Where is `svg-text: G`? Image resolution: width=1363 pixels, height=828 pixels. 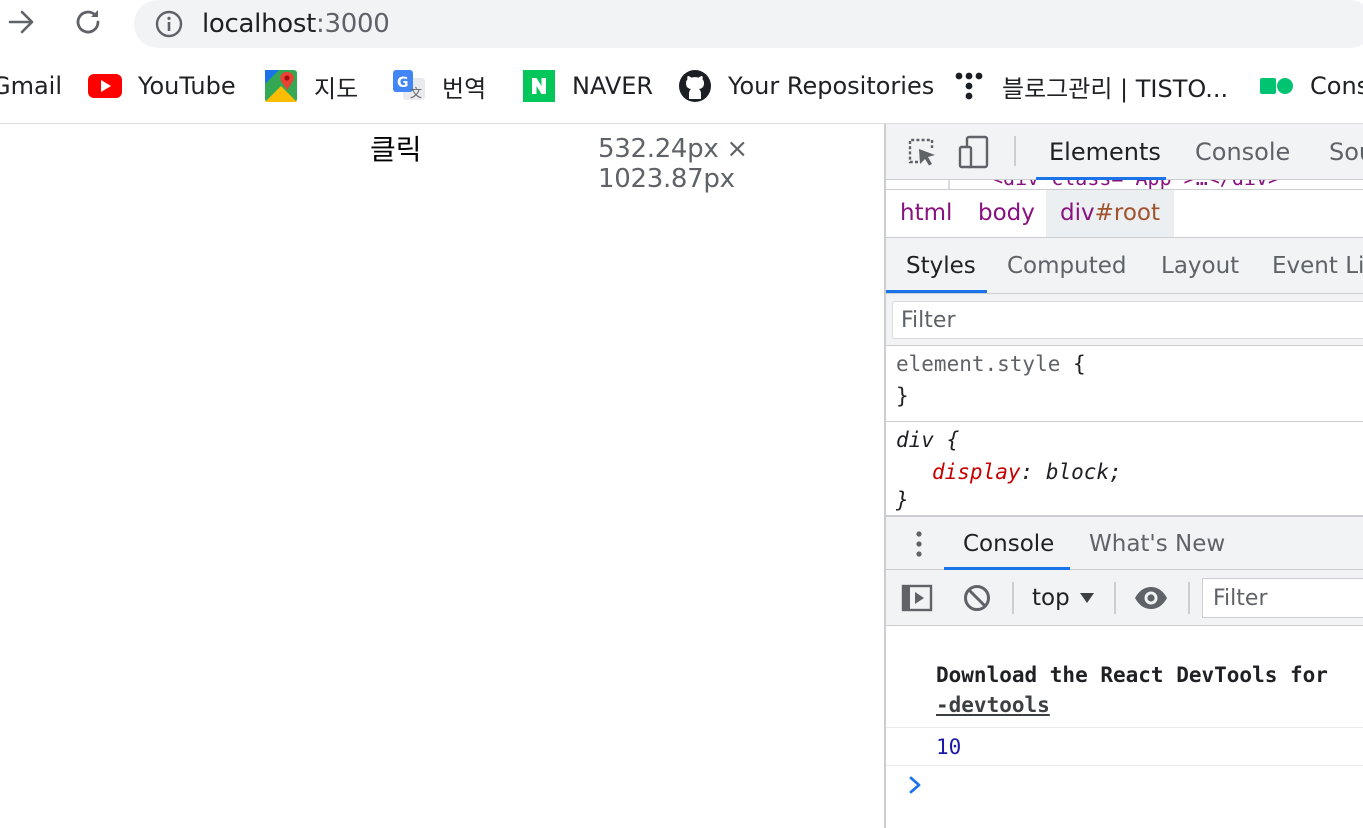
svg-text: G is located at coordinates (403, 83).